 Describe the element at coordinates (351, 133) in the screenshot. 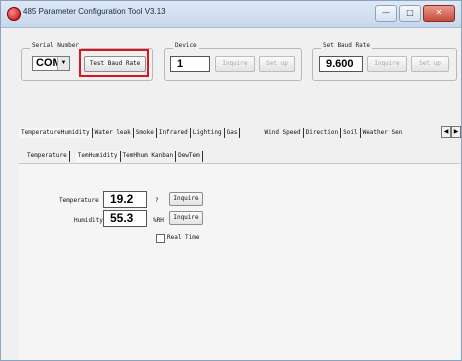

I see `tab-soil: Soil` at that location.